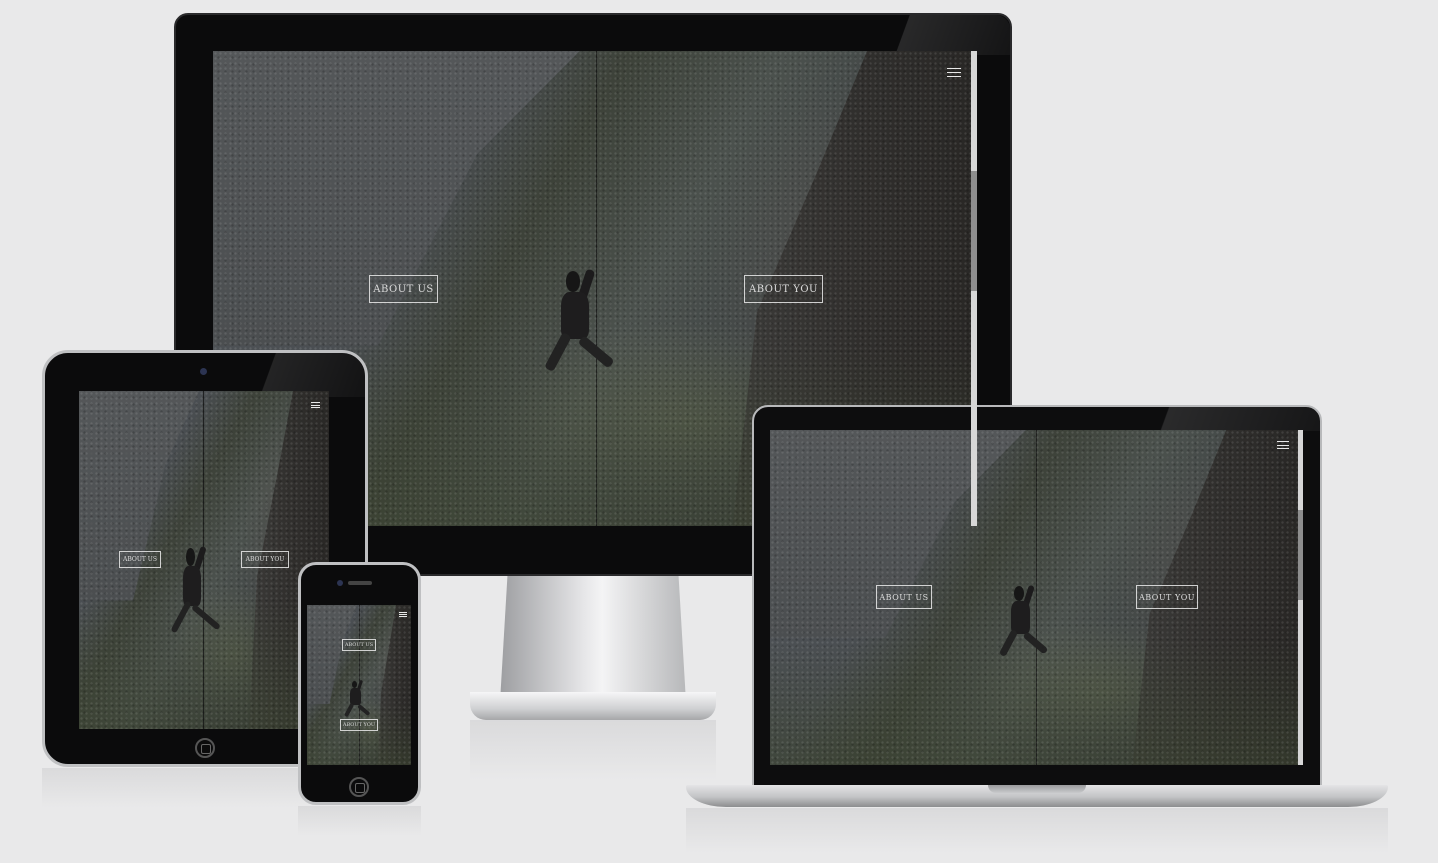 Image resolution: width=1438 pixels, height=863 pixels. I want to click on desktop-base, so click(593, 706).